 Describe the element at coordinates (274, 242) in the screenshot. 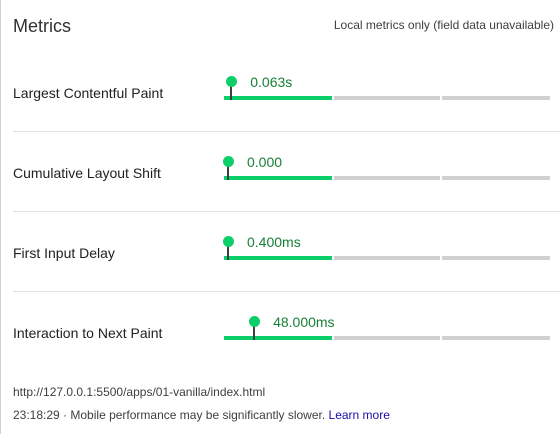

I see `metric-value: 0.400ms` at that location.